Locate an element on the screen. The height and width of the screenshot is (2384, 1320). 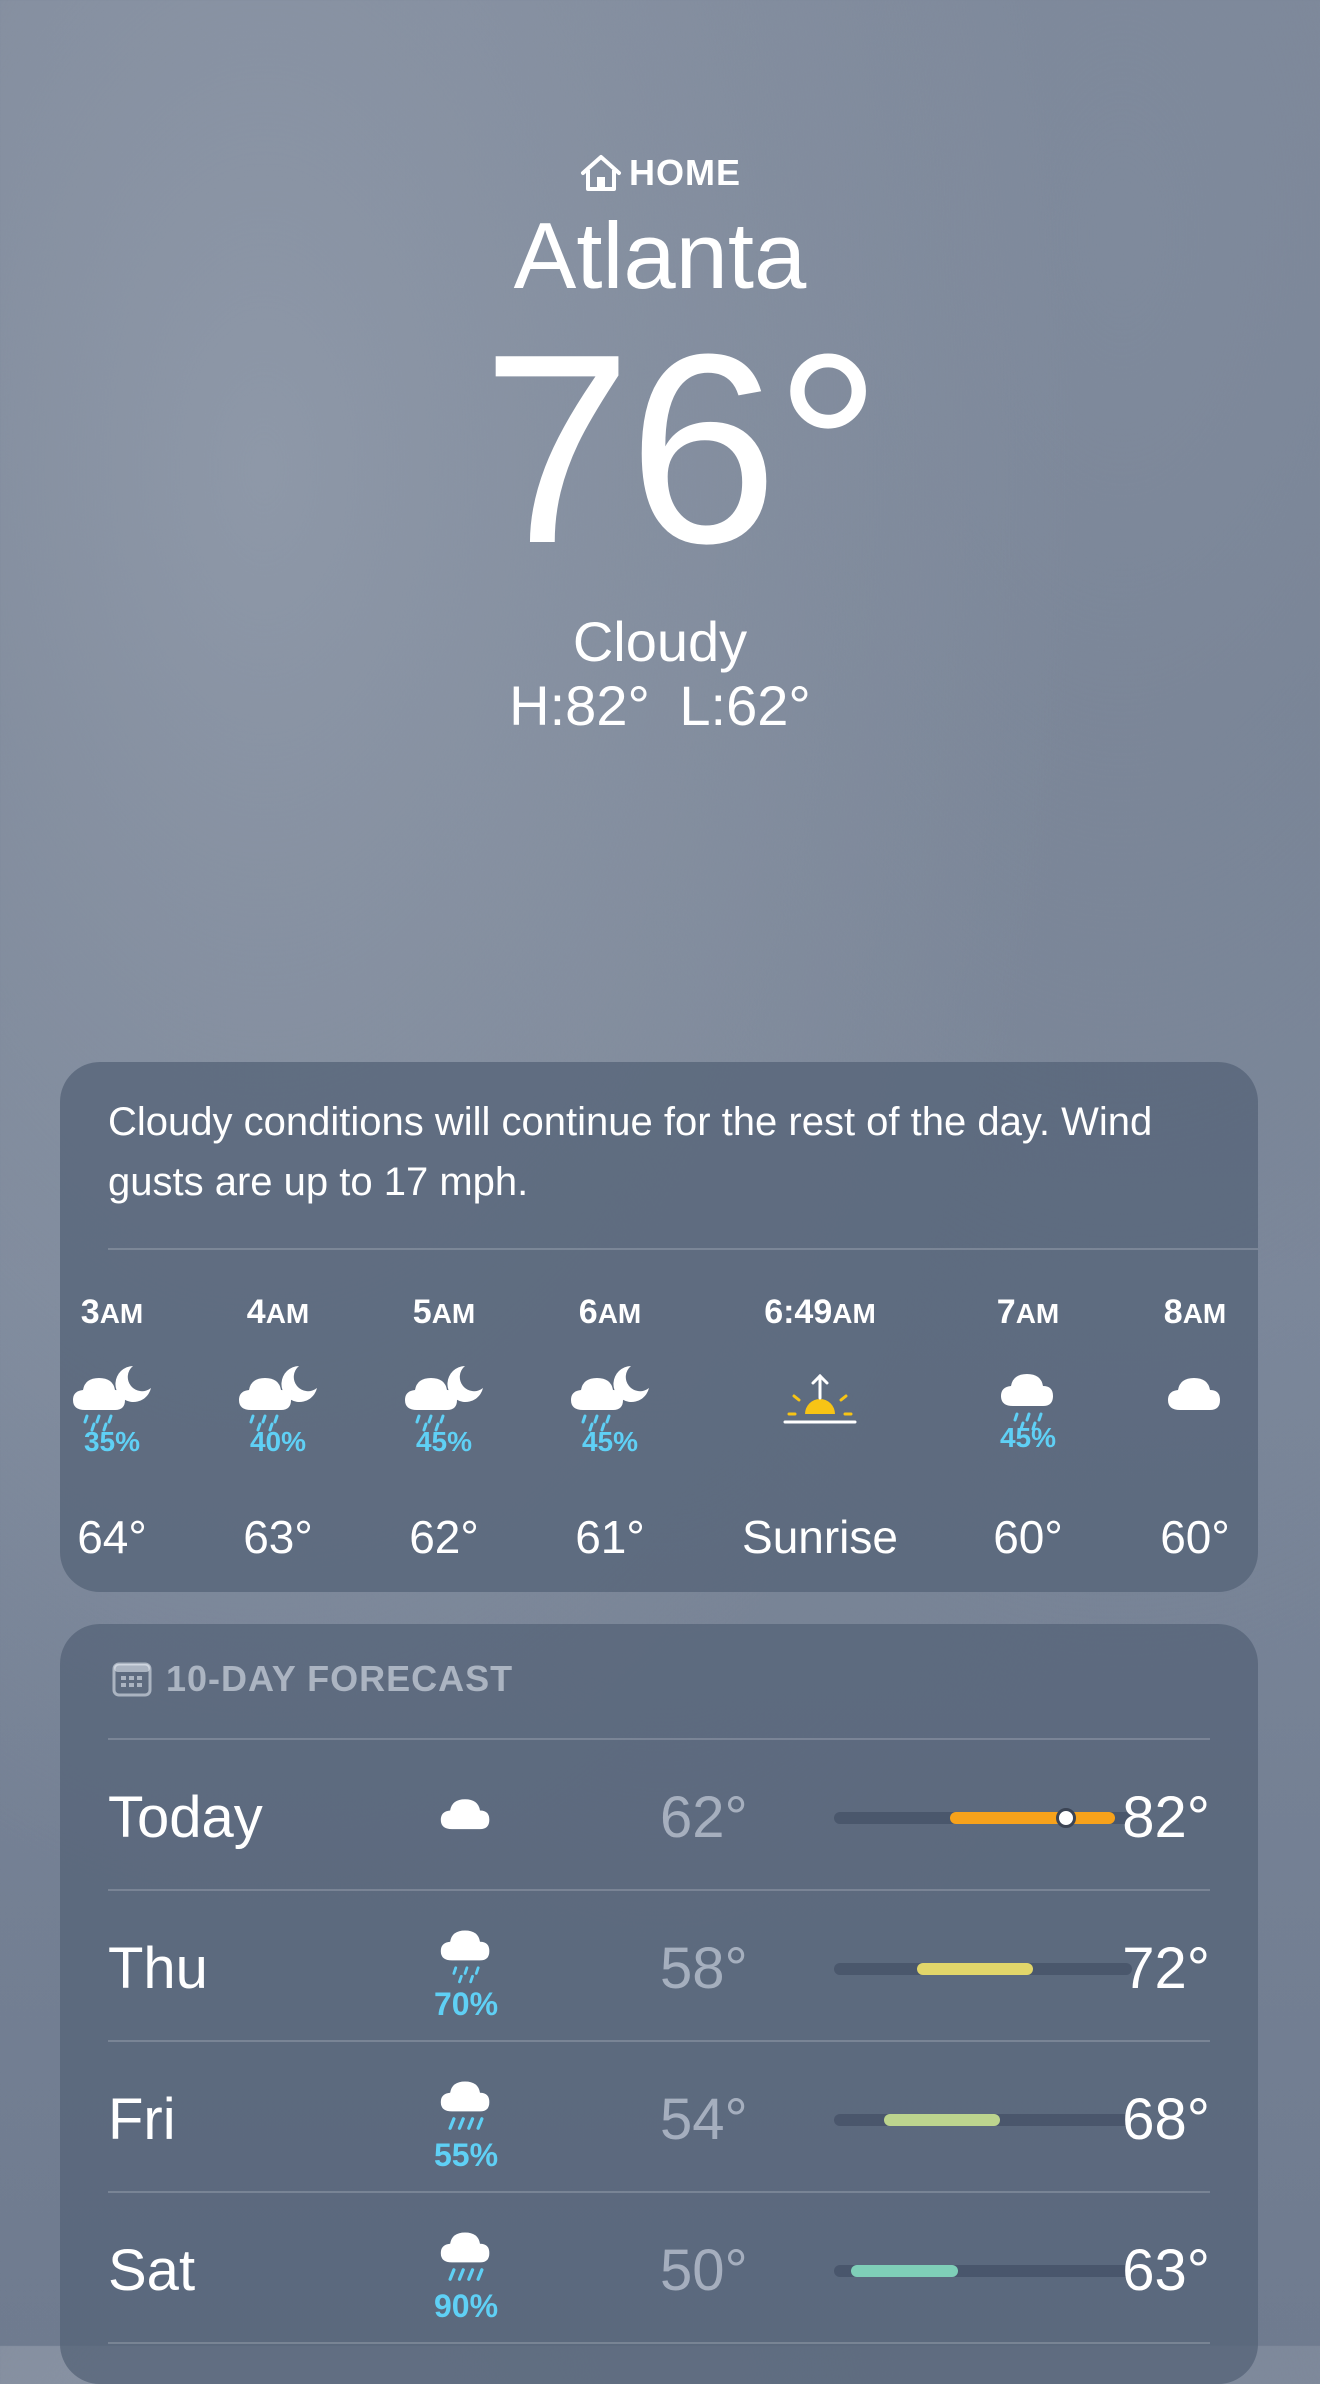
hour-time-value: 7 is located at coordinates (1006, 1312).